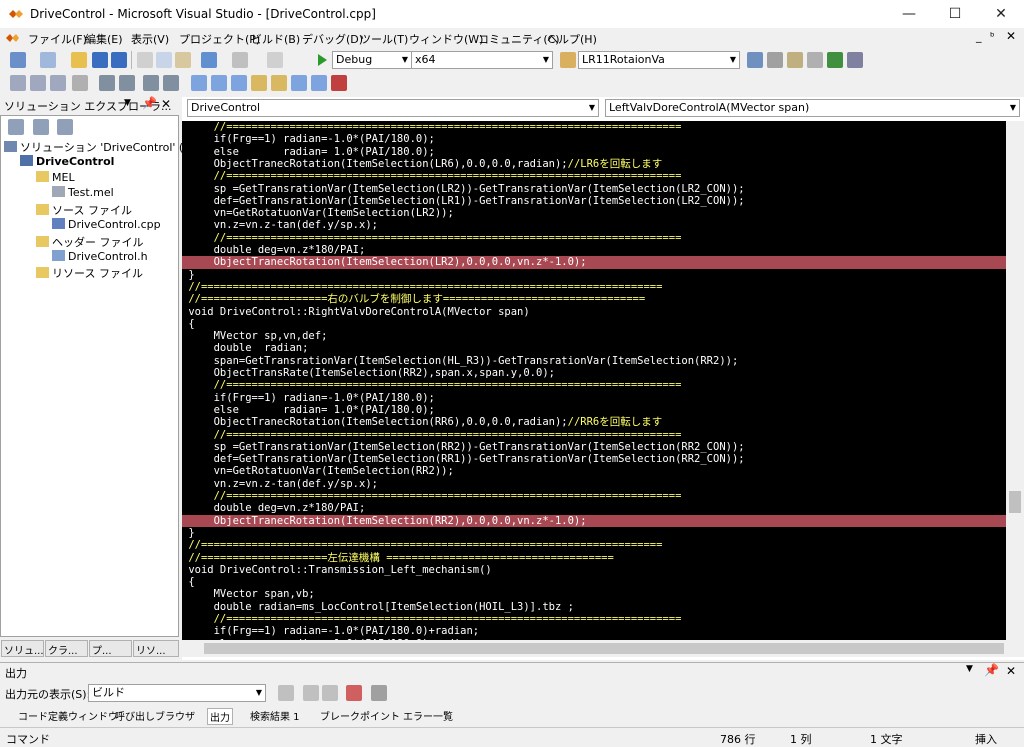 The image size is (1024, 747). Describe the element at coordinates (339, 83) in the screenshot. I see `clear-bookmarks-icon` at that location.